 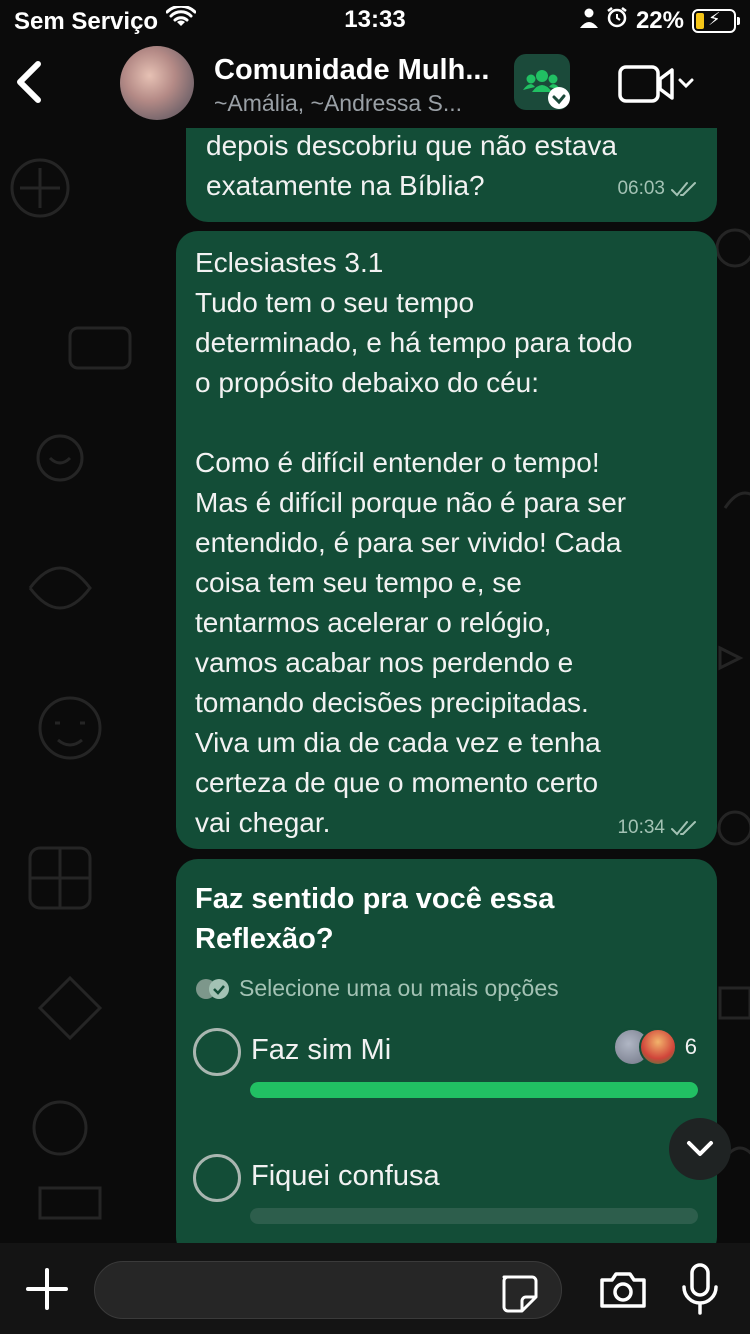 I want to click on message-input, so click(x=328, y=1290).